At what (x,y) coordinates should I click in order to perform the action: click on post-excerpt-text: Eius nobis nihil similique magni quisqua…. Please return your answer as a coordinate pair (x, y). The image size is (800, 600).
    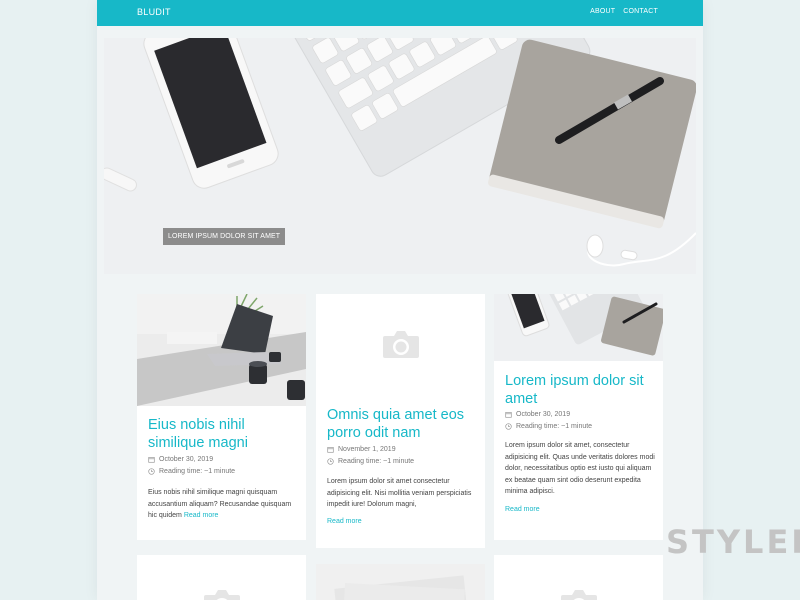
    Looking at the image, I should click on (220, 504).